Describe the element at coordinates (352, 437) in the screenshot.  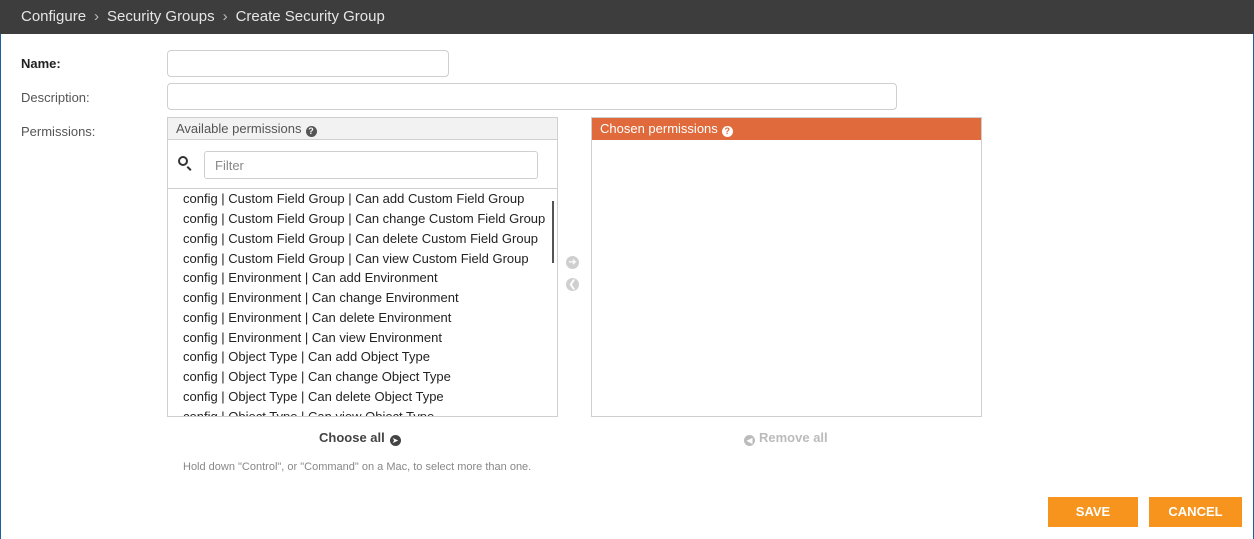
I see `choose-all-label: Choose all` at that location.